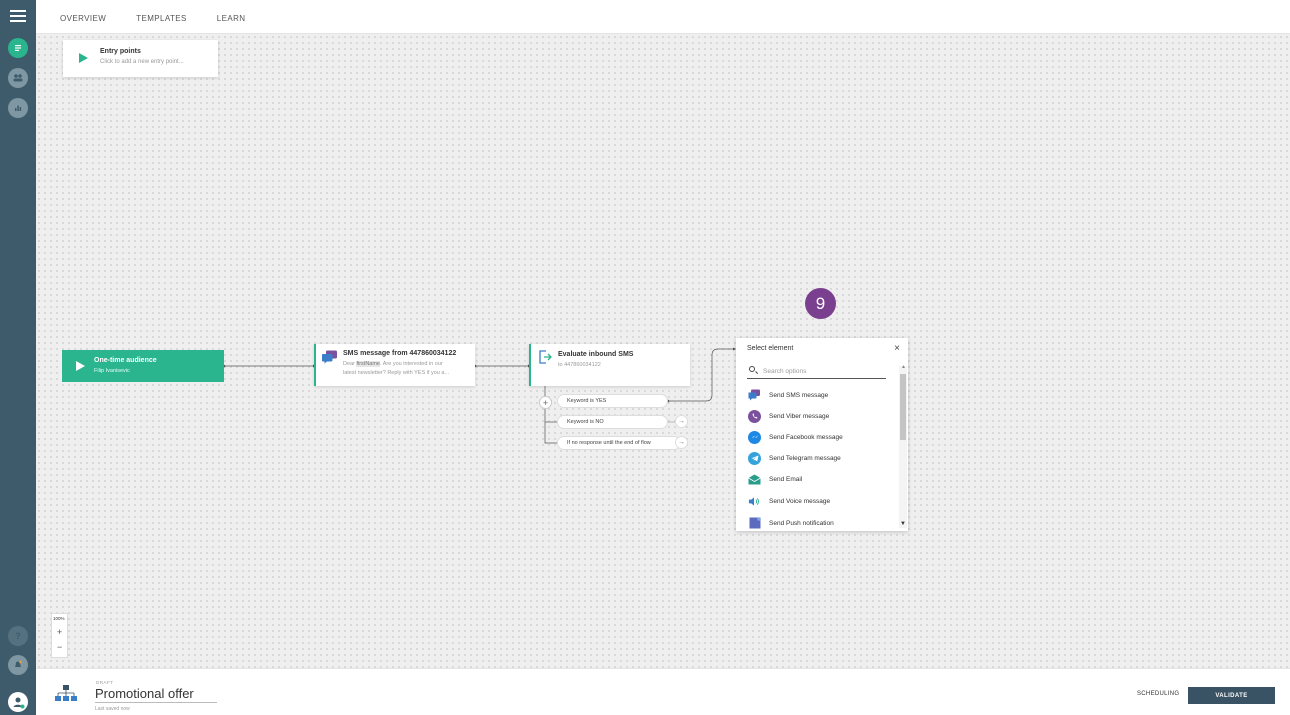 The height and width of the screenshot is (715, 1290). I want to click on option-send-voice: Send Voice message, so click(789, 501).